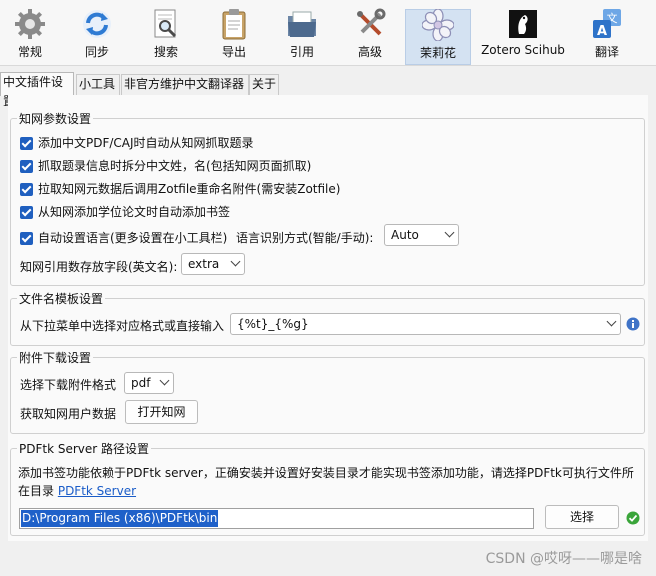 Image resolution: width=656 pixels, height=576 pixels. I want to click on check-icon, so click(633, 518).